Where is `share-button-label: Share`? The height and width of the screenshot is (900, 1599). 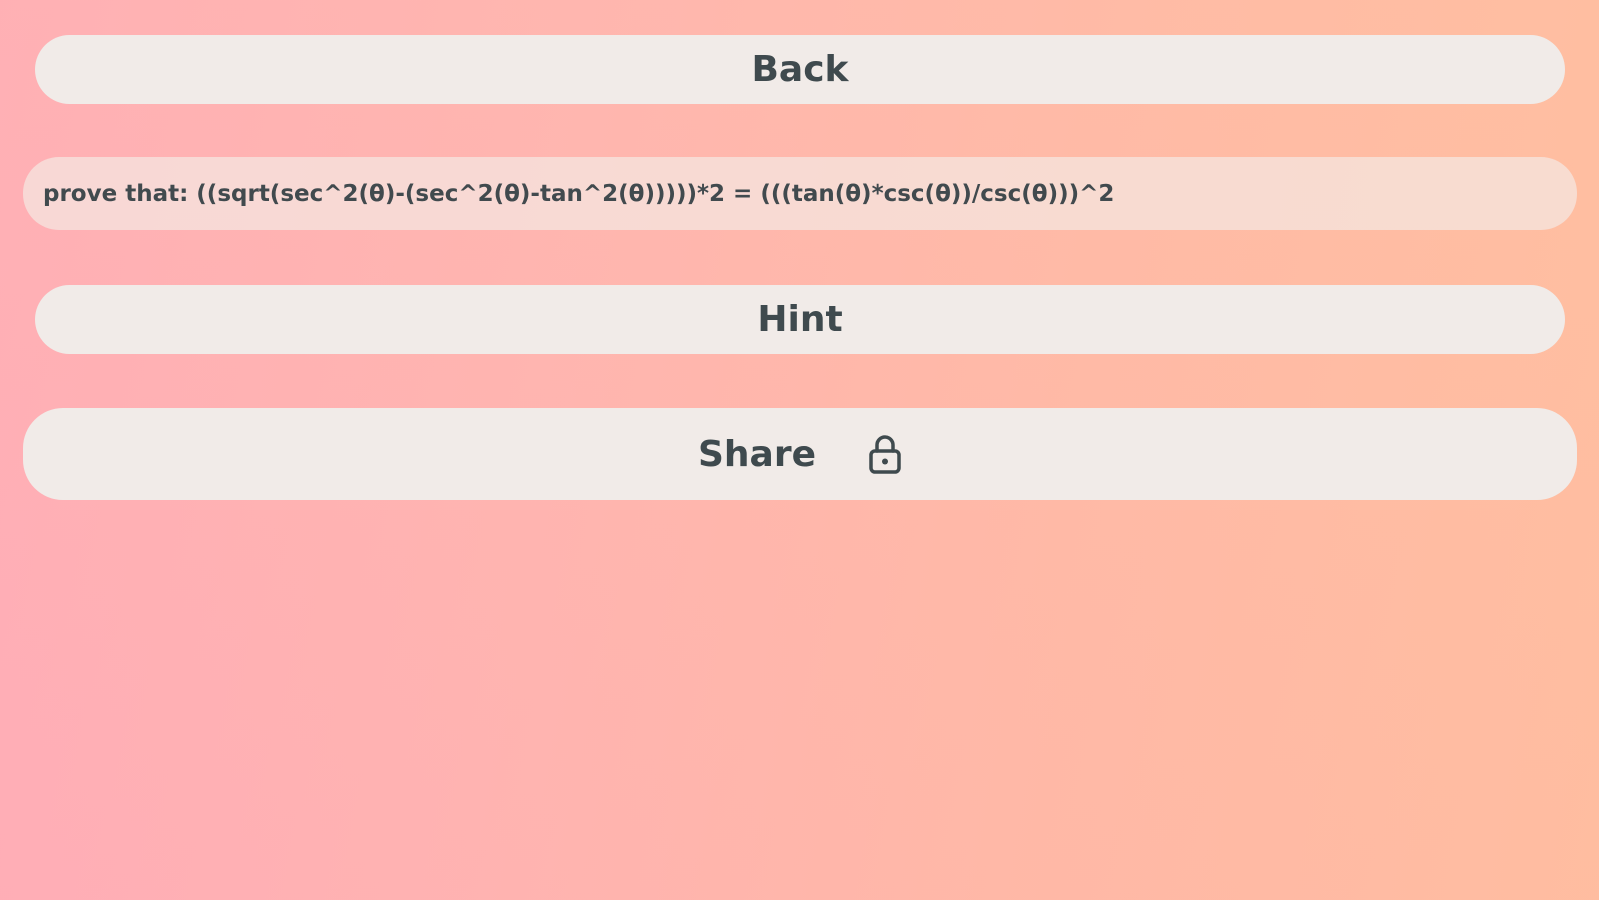
share-button-label: Share is located at coordinates (757, 454).